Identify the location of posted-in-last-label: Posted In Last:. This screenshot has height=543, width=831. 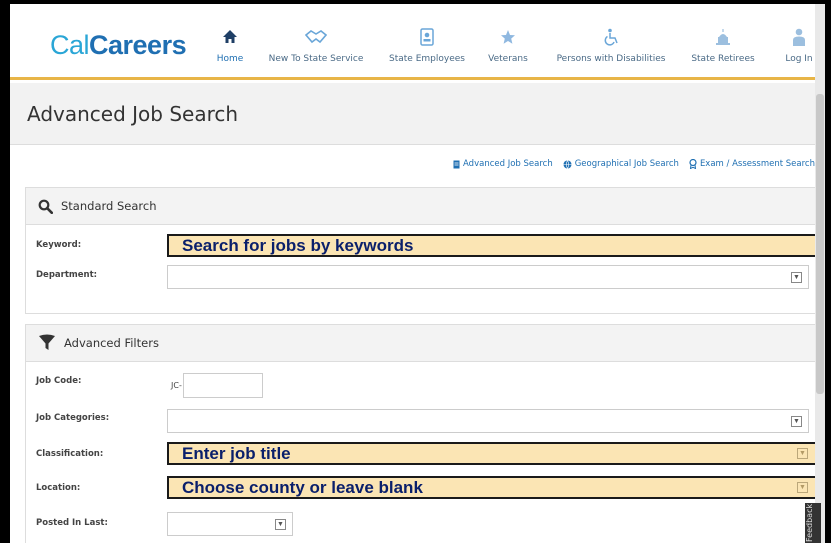
(72, 523).